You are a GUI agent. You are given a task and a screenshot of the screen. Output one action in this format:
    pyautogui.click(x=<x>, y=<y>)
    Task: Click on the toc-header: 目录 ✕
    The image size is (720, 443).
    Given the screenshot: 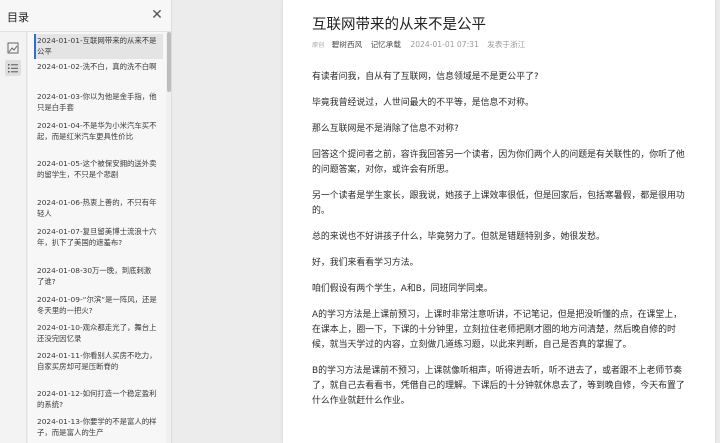 What is the action you would take?
    pyautogui.click(x=86, y=16)
    